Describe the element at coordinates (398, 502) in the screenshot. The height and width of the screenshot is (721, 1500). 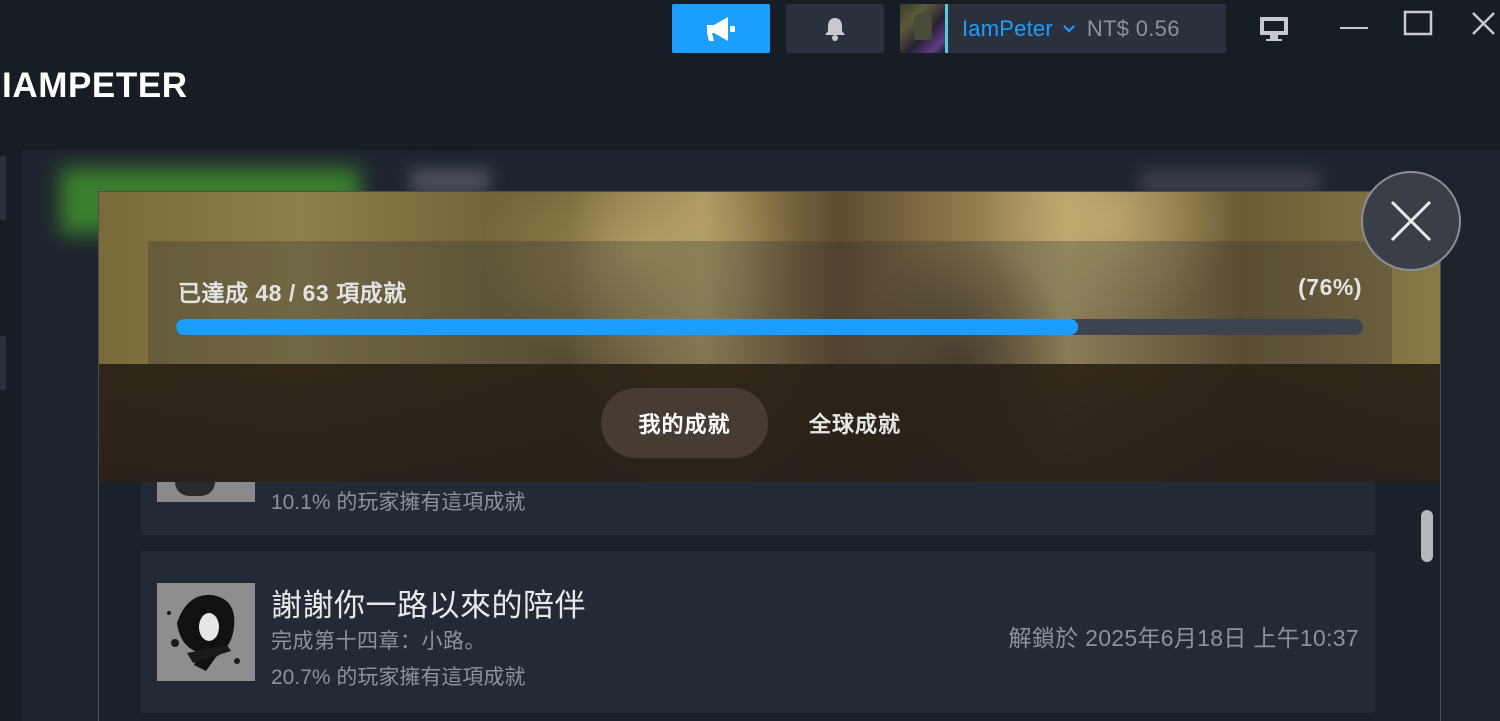
I see `achievement-rate: 10.1% 的玩家擁有這項成就` at that location.